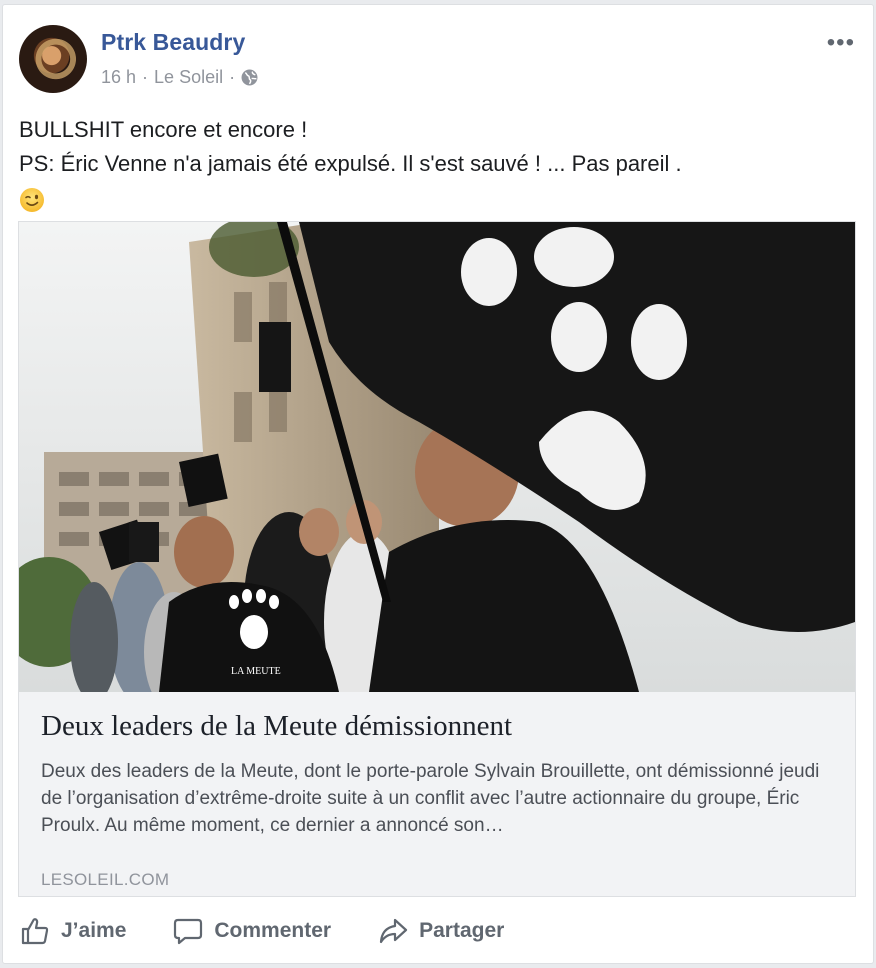  Describe the element at coordinates (105, 879) in the screenshot. I see `link-domain: LESOLEIL.COM` at that location.